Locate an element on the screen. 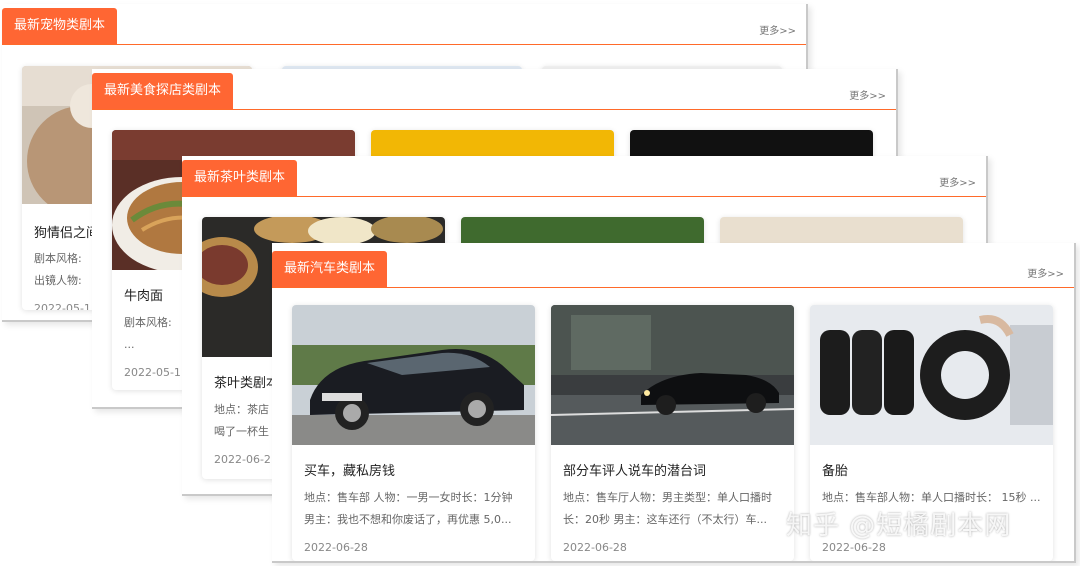 This screenshot has height=566, width=1080. panel-header: 最新美食探店类剧本 更多>> is located at coordinates (494, 89).